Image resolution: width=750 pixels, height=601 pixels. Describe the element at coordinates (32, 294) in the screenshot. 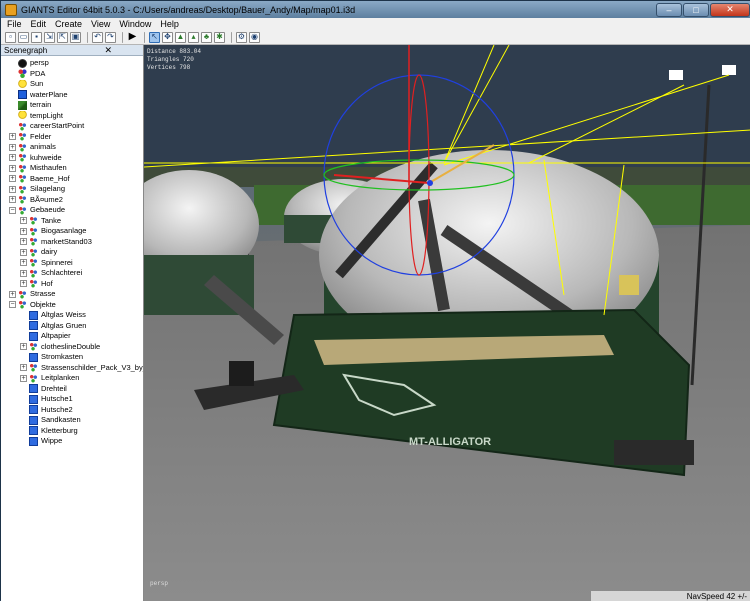

I see `tree-node: + Strasse` at that location.